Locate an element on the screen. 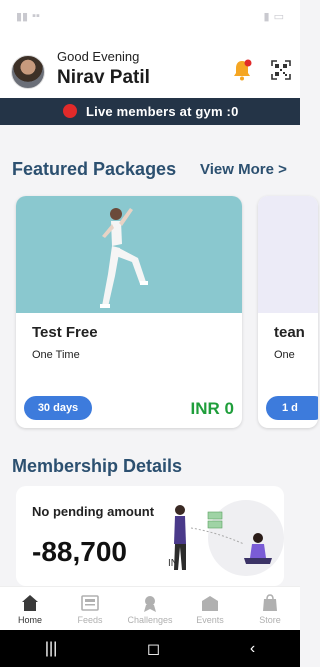 This screenshot has height=667, width=320. membership-card: No pending amount -88,700 IN is located at coordinates (150, 536).